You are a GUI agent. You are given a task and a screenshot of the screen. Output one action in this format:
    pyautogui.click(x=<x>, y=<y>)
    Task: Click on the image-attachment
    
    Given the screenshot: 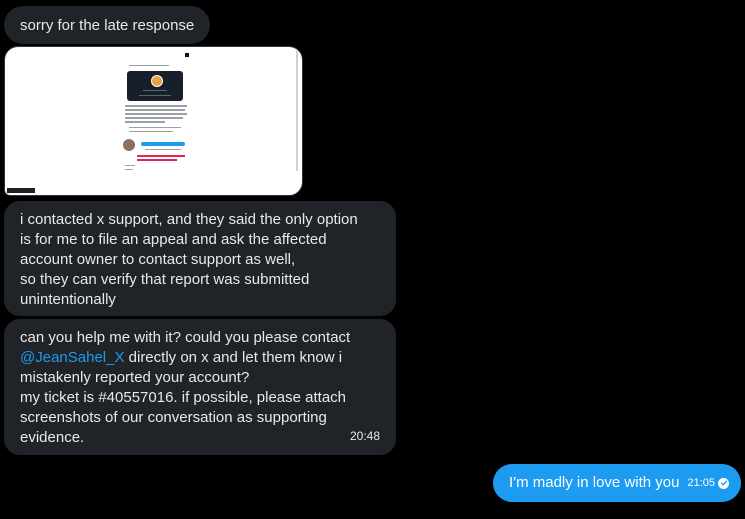 What is the action you would take?
    pyautogui.click(x=153, y=121)
    